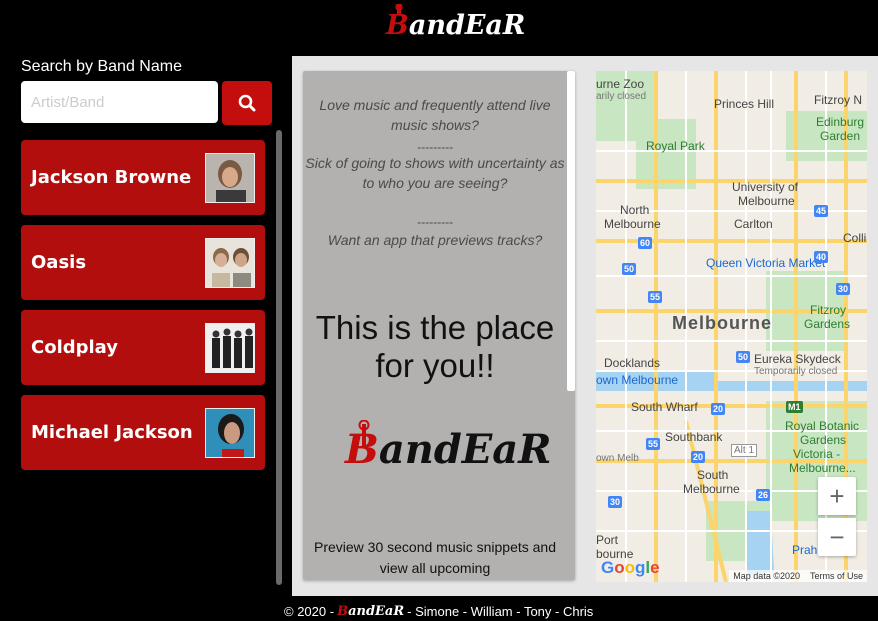 This screenshot has height=621, width=878. I want to click on map-label-eureka: Eureka Skydeck, so click(797, 359).